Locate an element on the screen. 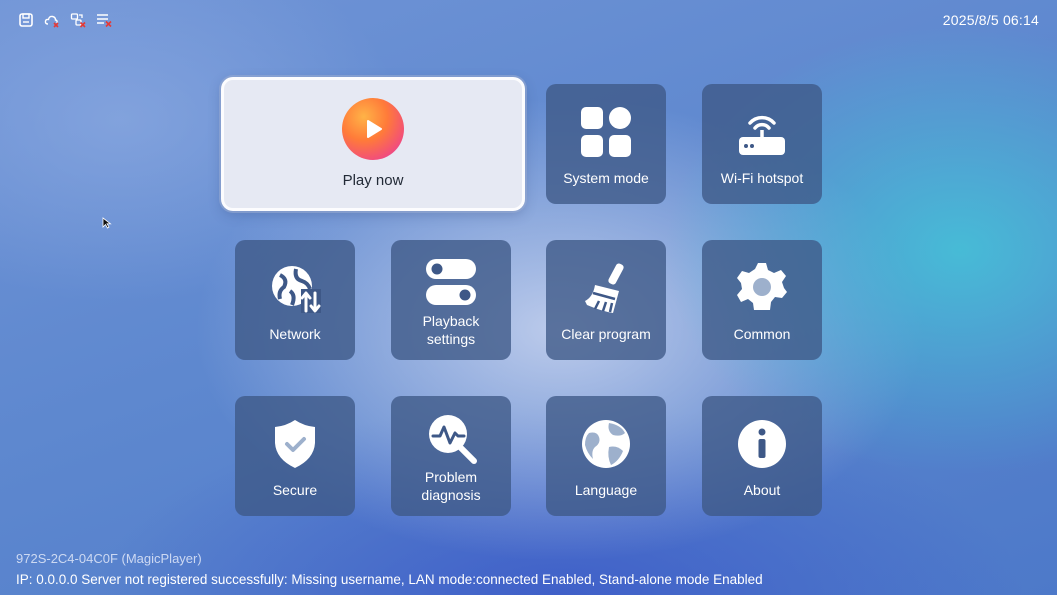  gear-icon is located at coordinates (762, 288).